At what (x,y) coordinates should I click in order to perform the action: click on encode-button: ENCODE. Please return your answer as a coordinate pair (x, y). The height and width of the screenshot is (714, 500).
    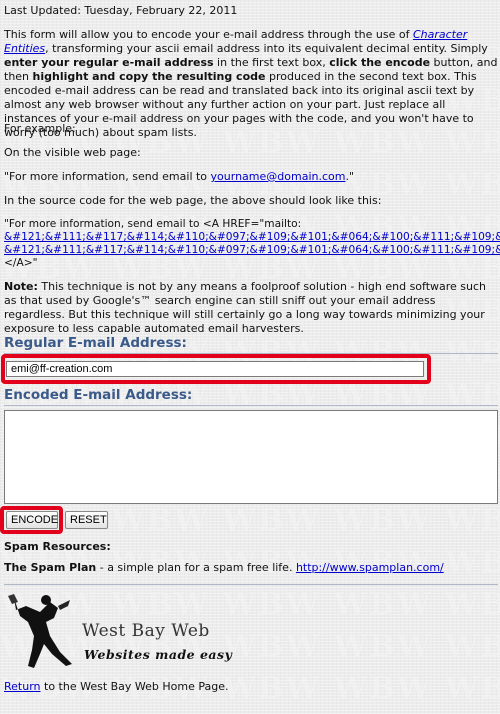
    Looking at the image, I should click on (32, 520).